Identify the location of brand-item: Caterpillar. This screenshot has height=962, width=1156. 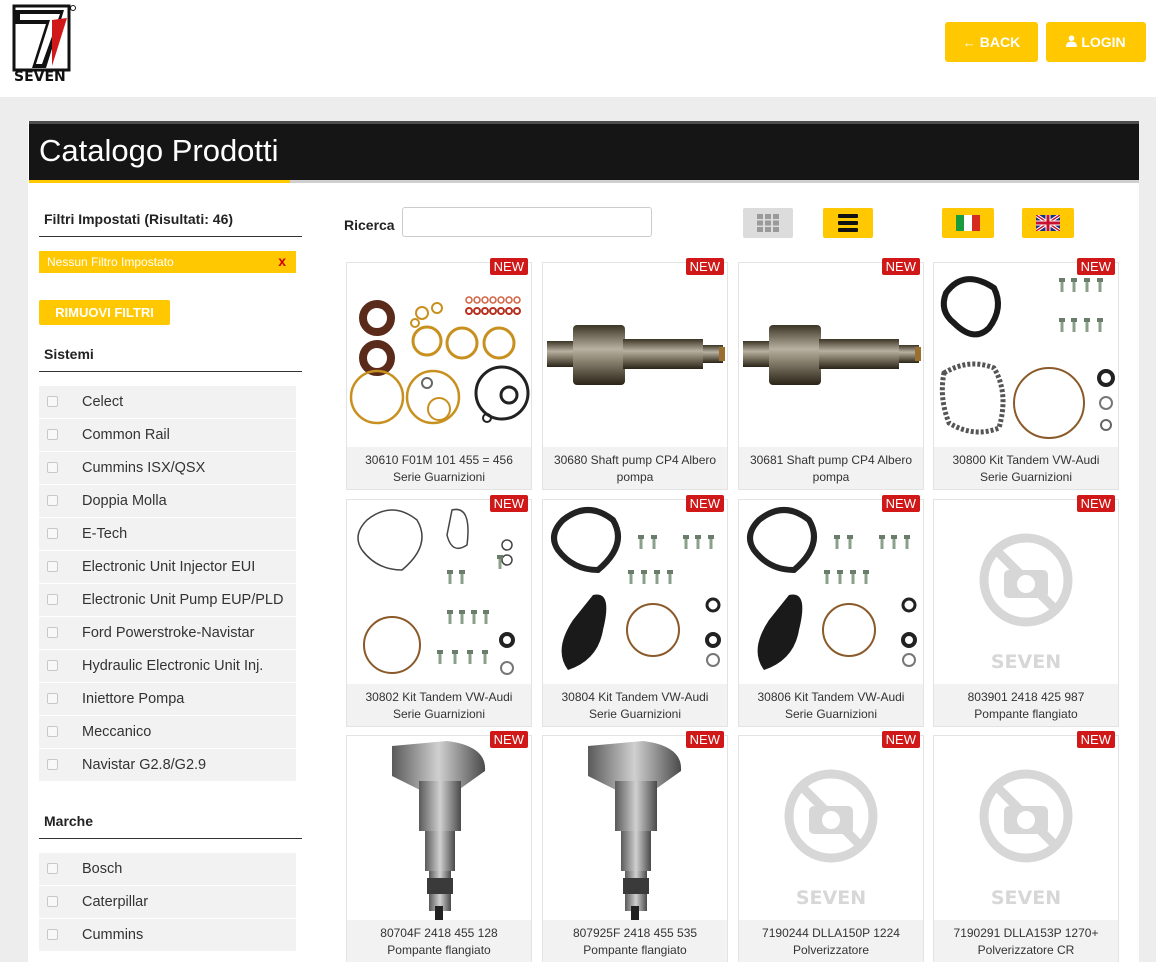
(167, 902).